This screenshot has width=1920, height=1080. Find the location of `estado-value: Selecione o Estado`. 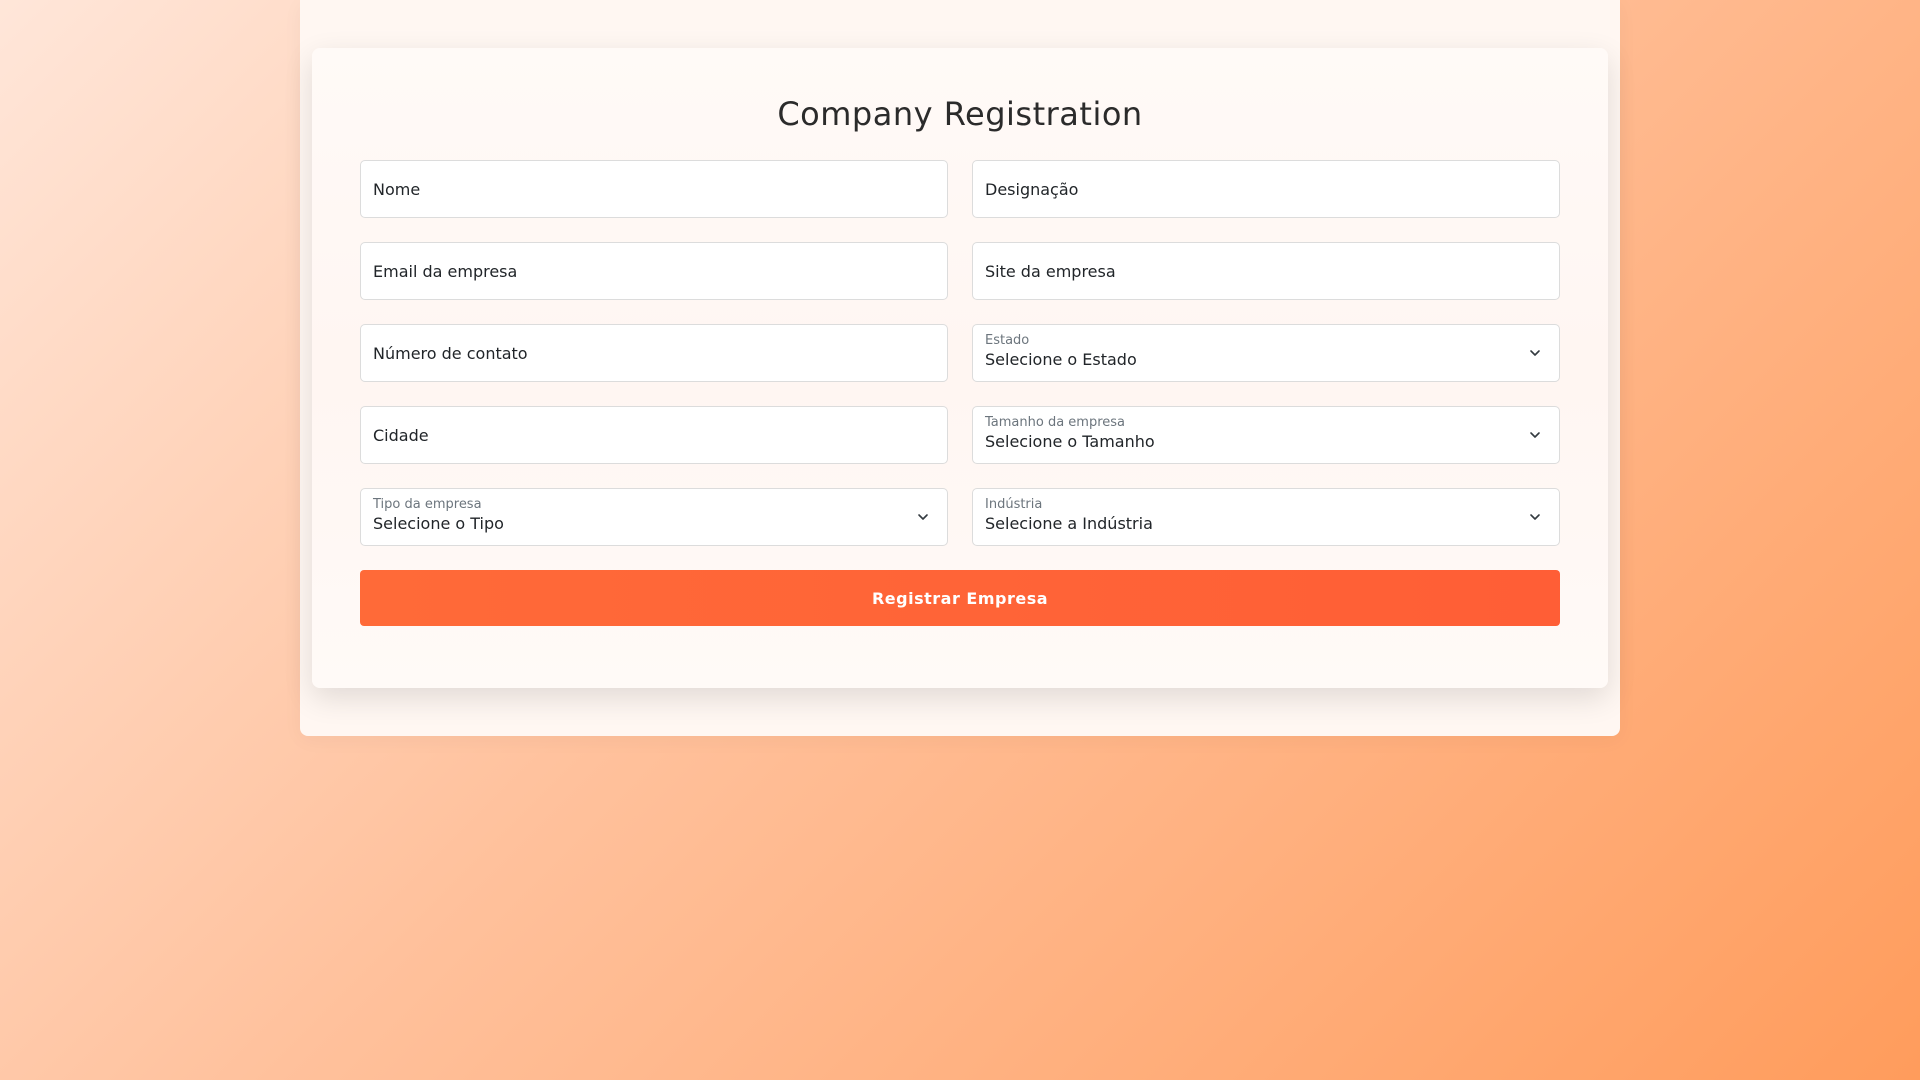

estado-value: Selecione o Estado is located at coordinates (1061, 359).